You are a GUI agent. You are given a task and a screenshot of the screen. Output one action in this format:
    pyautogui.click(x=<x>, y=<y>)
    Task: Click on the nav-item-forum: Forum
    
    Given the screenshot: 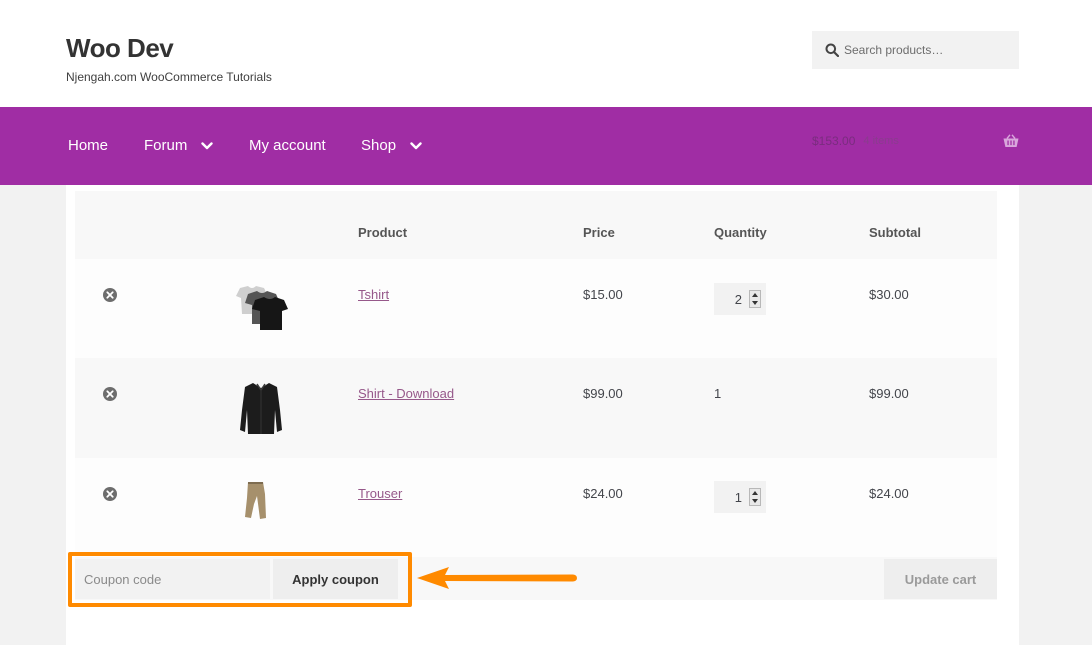 What is the action you would take?
    pyautogui.click(x=179, y=145)
    